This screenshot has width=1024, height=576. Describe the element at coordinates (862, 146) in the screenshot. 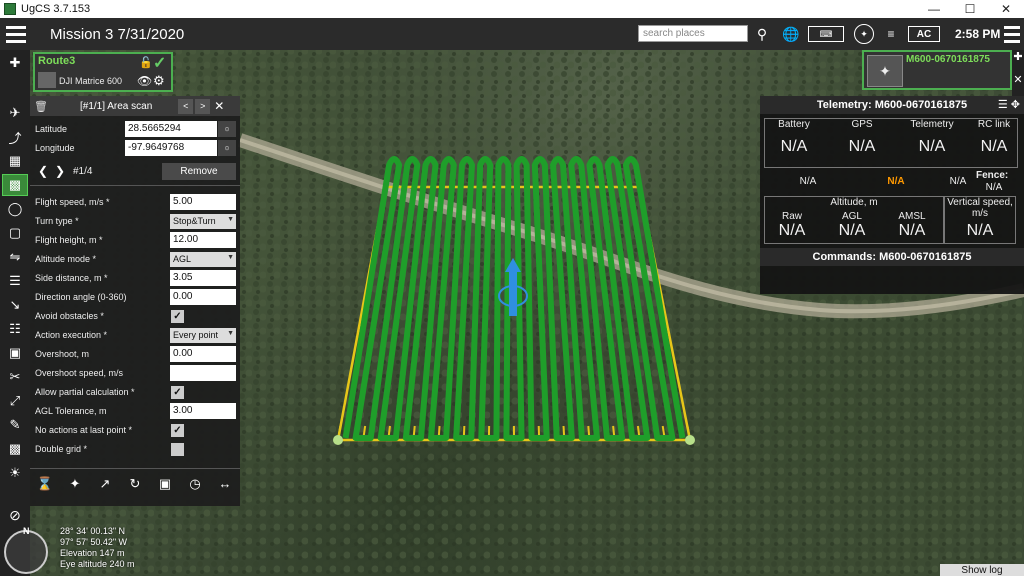

I see `gps-value: N/A` at that location.